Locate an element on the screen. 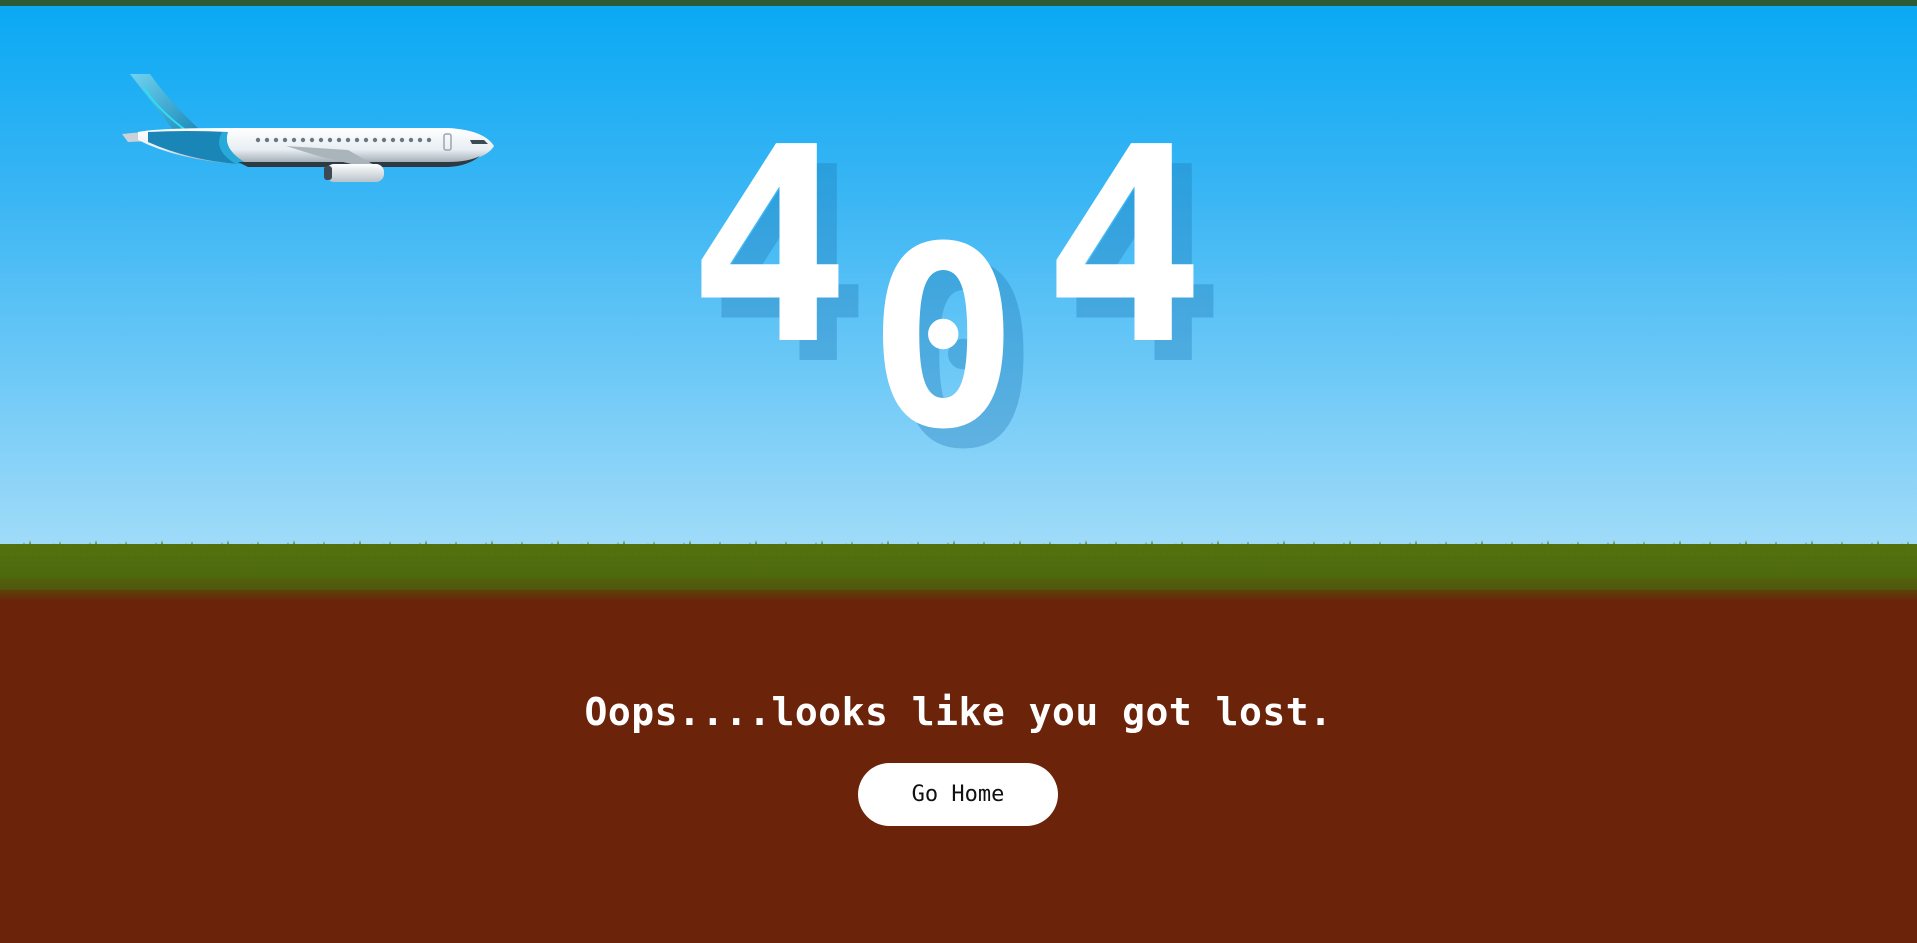 The width and height of the screenshot is (1917, 943). ground-edge is located at coordinates (958, 592).